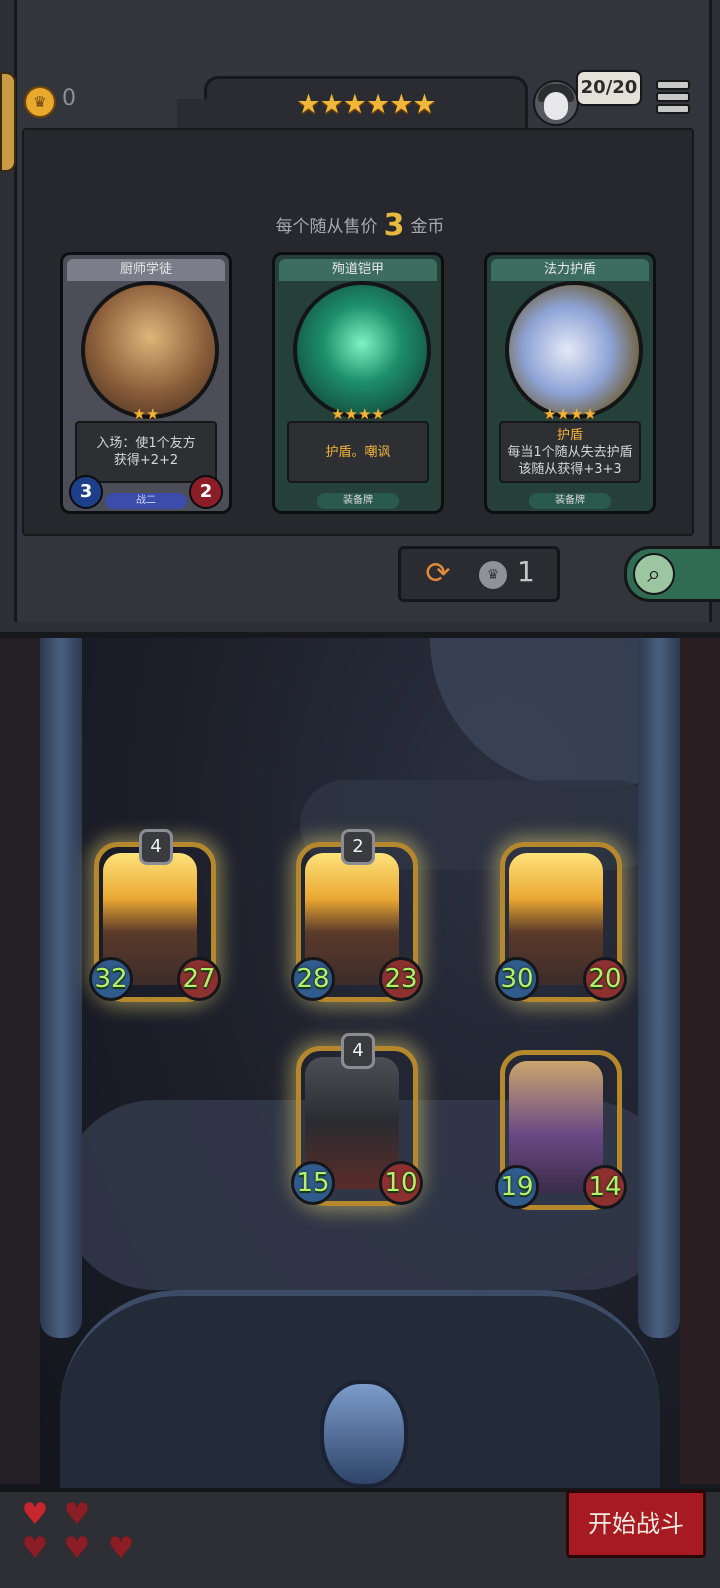  What do you see at coordinates (69, 98) in the screenshot?
I see `gold-count: 0` at bounding box center [69, 98].